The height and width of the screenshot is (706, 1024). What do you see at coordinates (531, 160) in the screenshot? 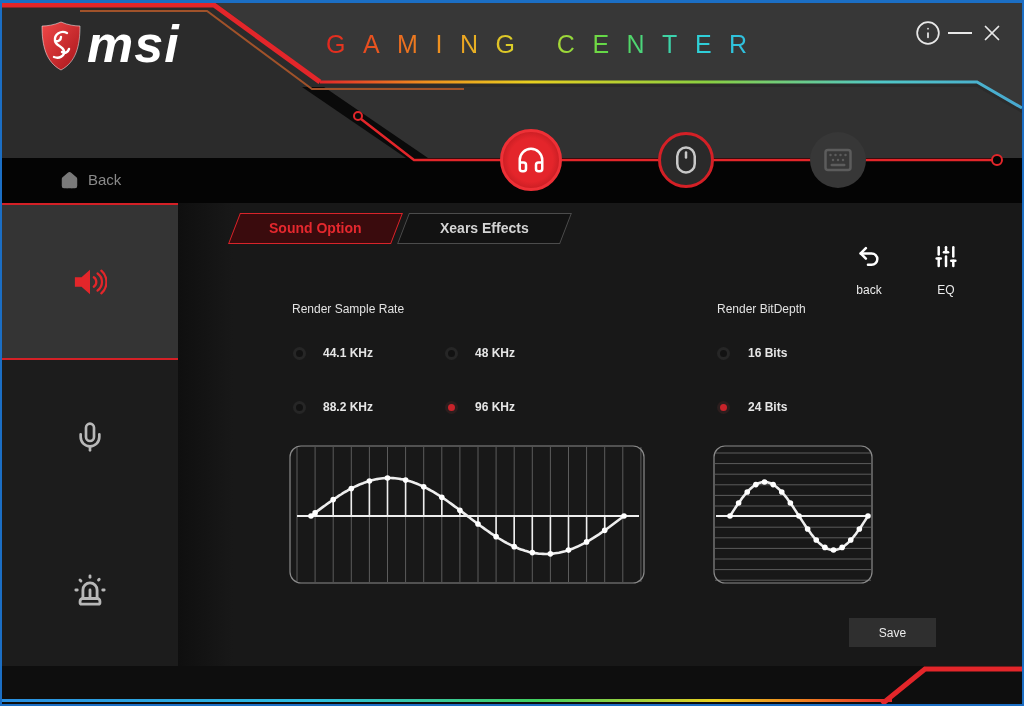
I see `headset-icon` at bounding box center [531, 160].